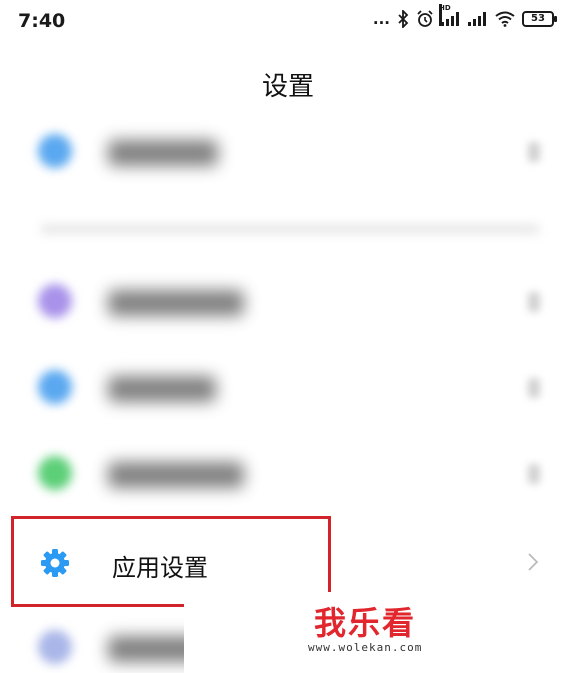 The width and height of the screenshot is (576, 673). I want to click on watermark: 我乐看 www.wolekan.com, so click(317, 632).